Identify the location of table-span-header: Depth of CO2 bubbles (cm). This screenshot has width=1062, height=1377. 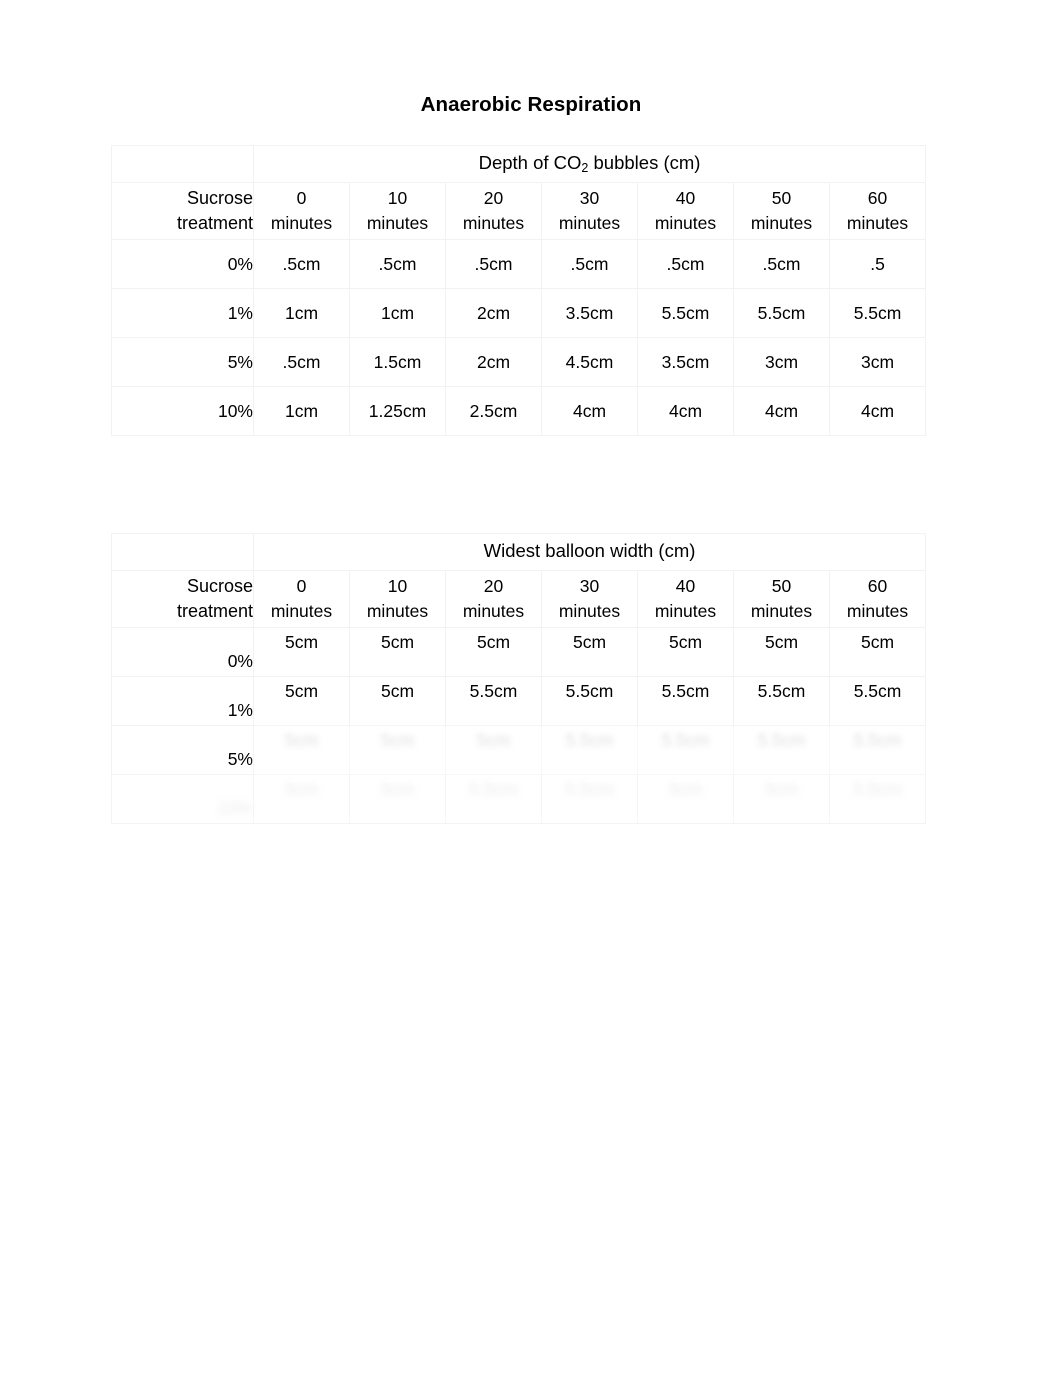
(589, 164).